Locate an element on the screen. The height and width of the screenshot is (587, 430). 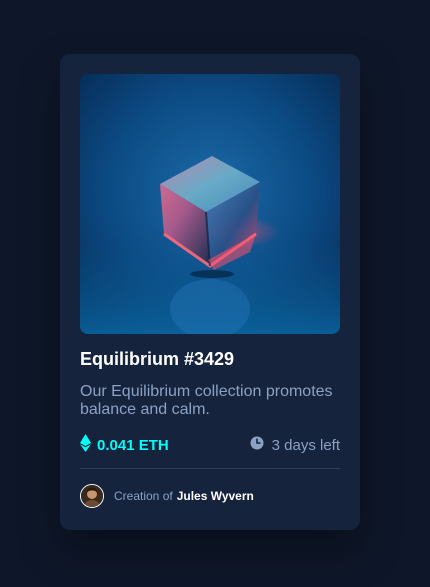
price-value: 0.041 ETH is located at coordinates (133, 445).